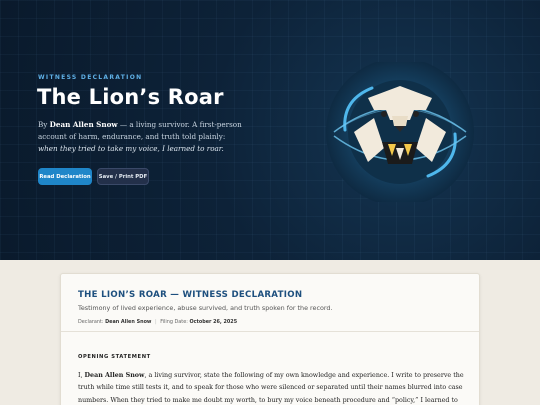  Describe the element at coordinates (174, 322) in the screenshot. I see `filing-date-label: Filing Date:` at that location.